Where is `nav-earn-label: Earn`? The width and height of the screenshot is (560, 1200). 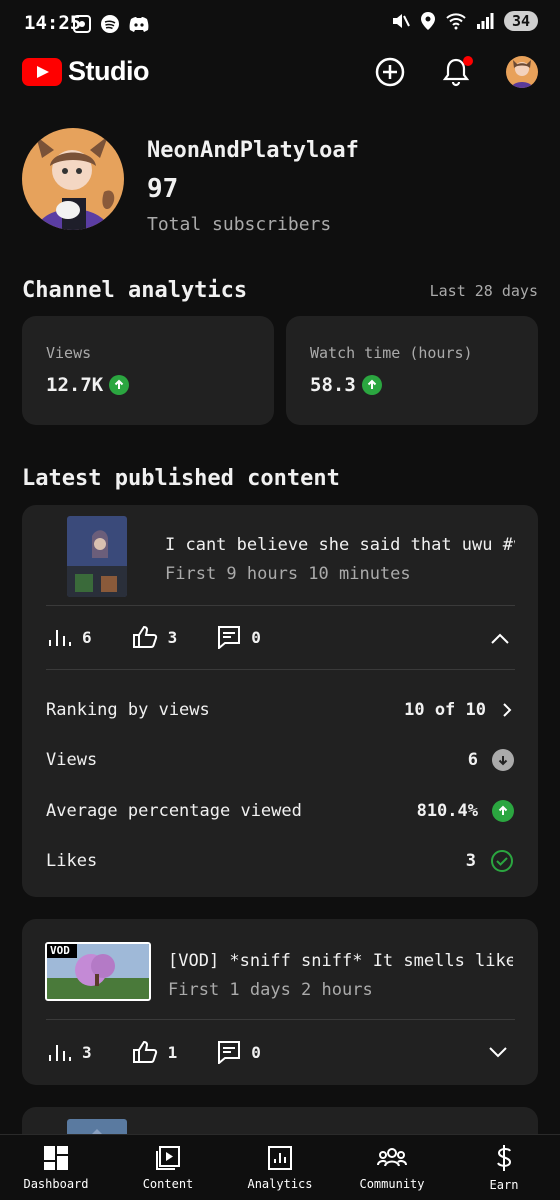 nav-earn-label: Earn is located at coordinates (504, 1184).